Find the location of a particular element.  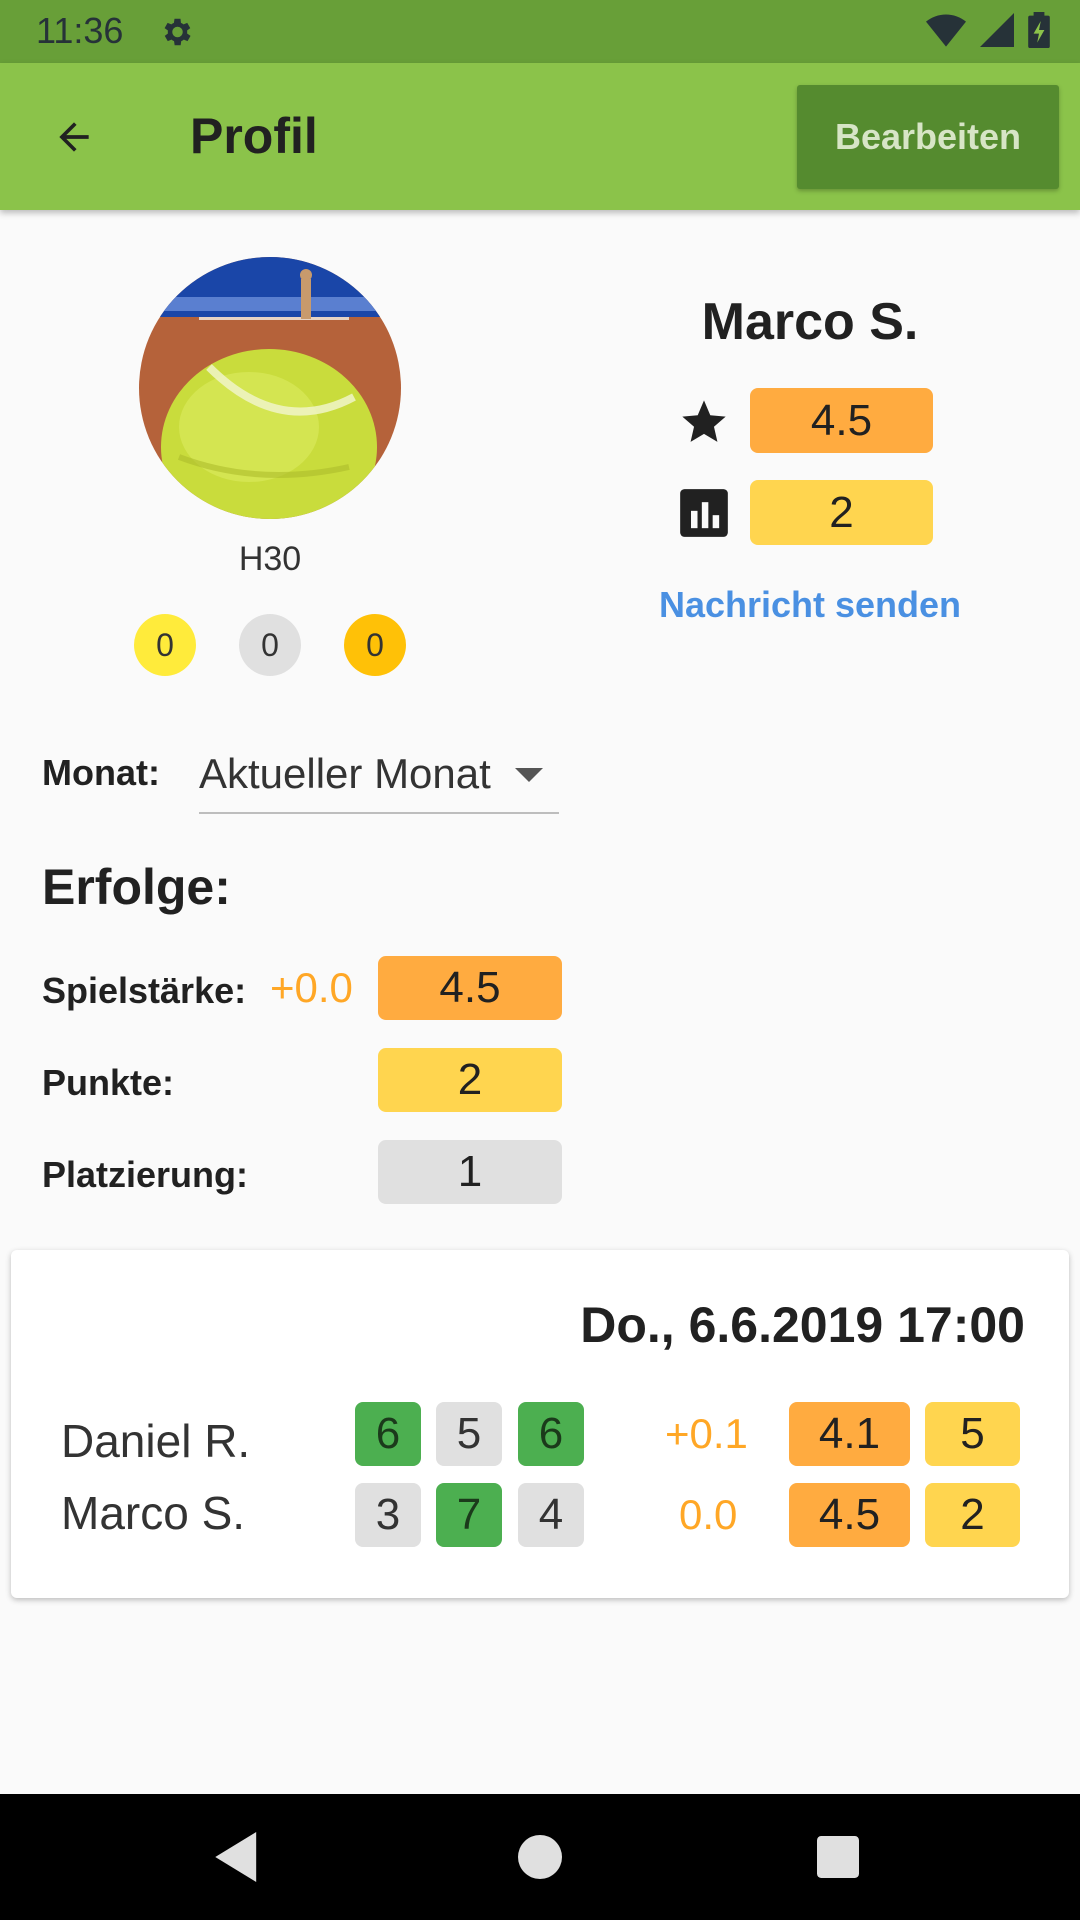

match-player-name: Marco S. is located at coordinates (153, 1513).